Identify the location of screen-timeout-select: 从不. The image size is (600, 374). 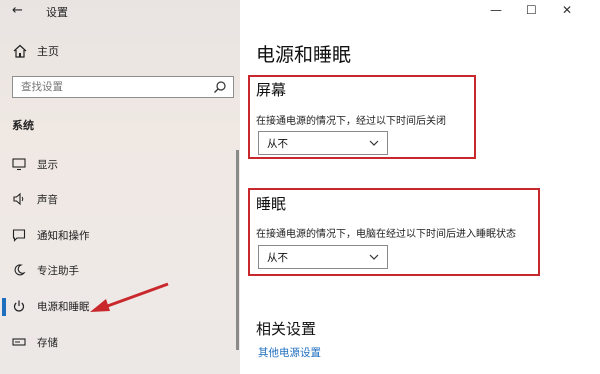
(323, 143).